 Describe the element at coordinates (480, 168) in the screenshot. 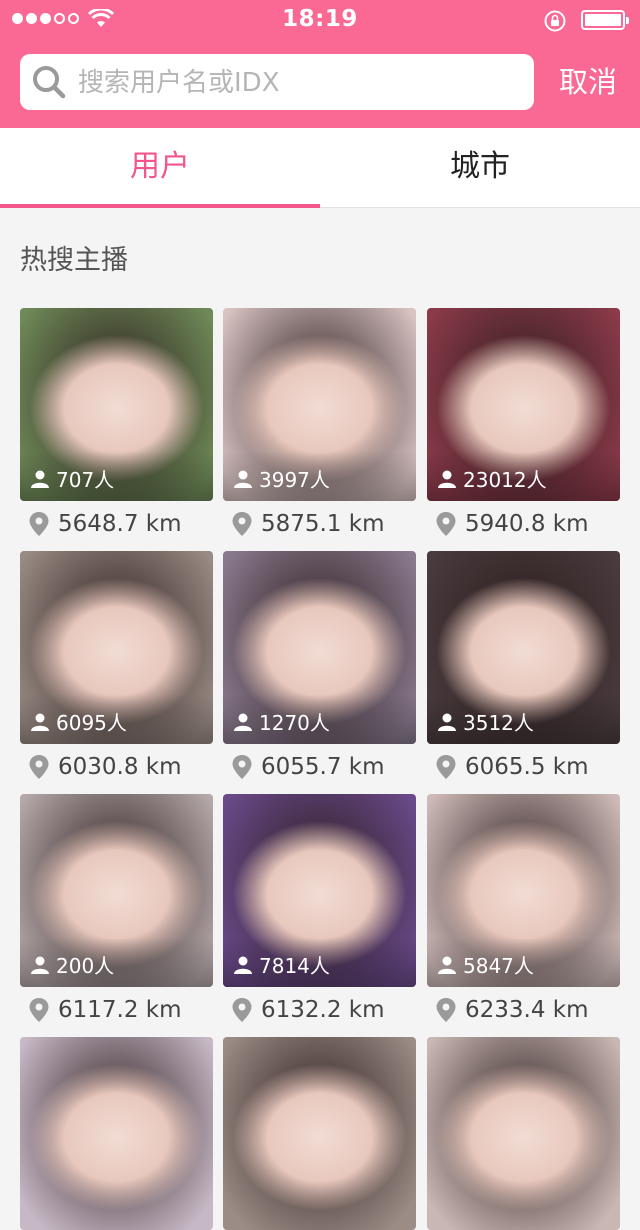

I see `tab-cities: 城市` at that location.